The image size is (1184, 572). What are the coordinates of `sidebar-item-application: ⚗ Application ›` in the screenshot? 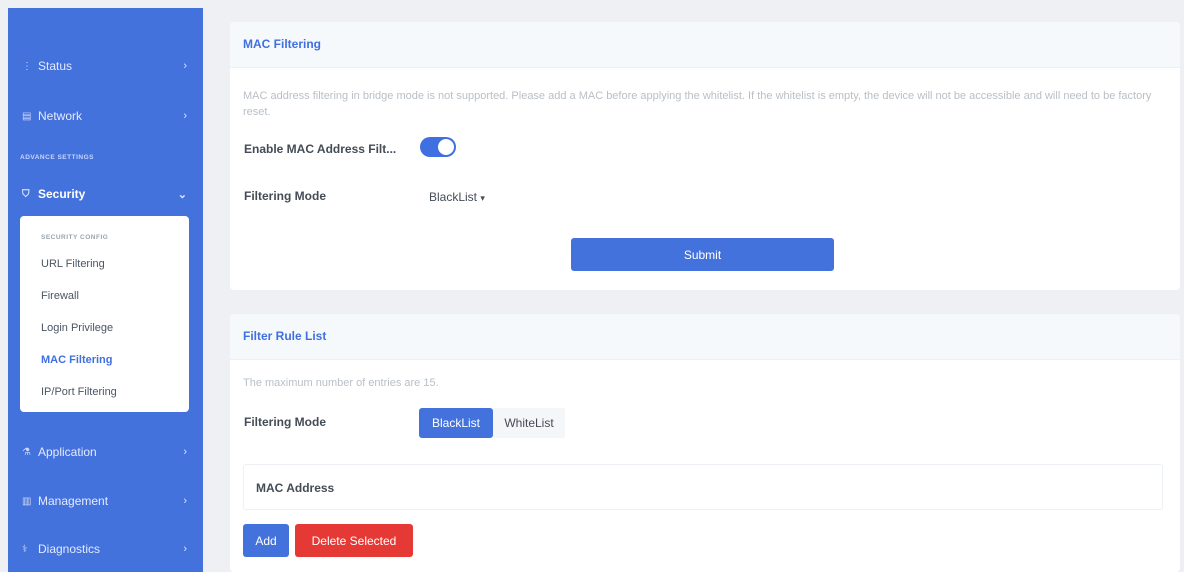 It's located at (105, 452).